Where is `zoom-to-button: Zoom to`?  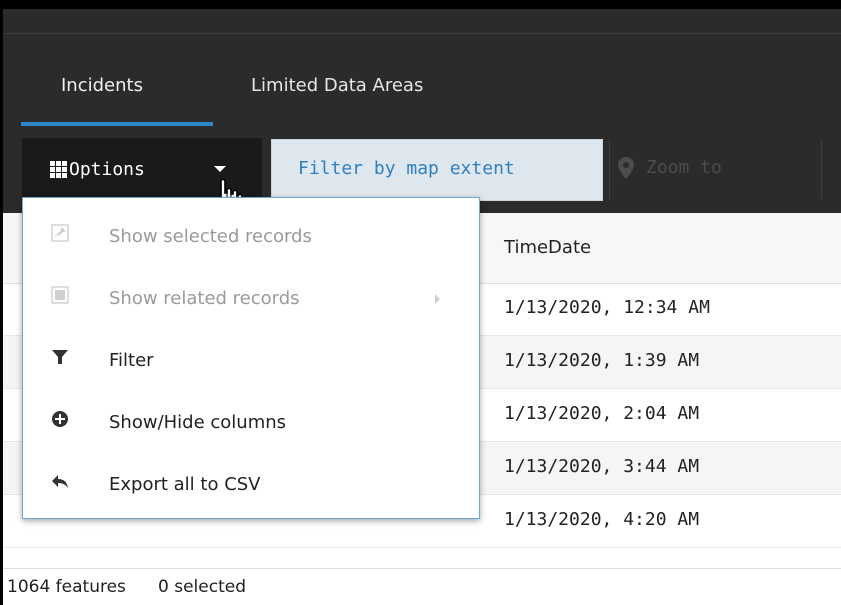 zoom-to-button: Zoom to is located at coordinates (716, 169).